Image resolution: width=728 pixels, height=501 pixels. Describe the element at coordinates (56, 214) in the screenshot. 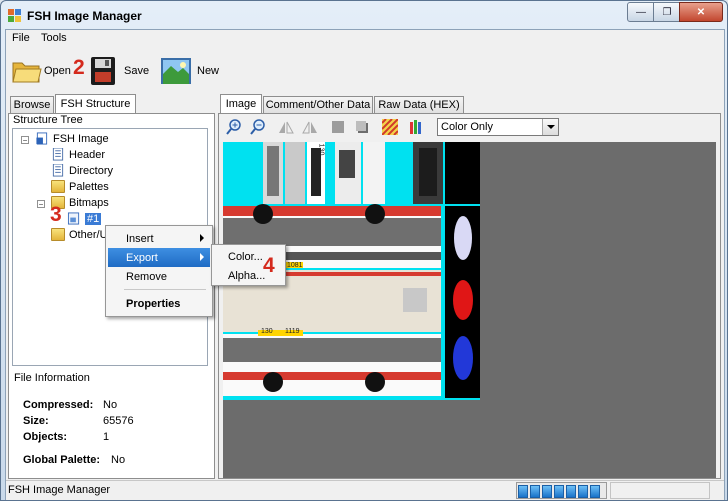

I see `annotation-3: 3` at that location.